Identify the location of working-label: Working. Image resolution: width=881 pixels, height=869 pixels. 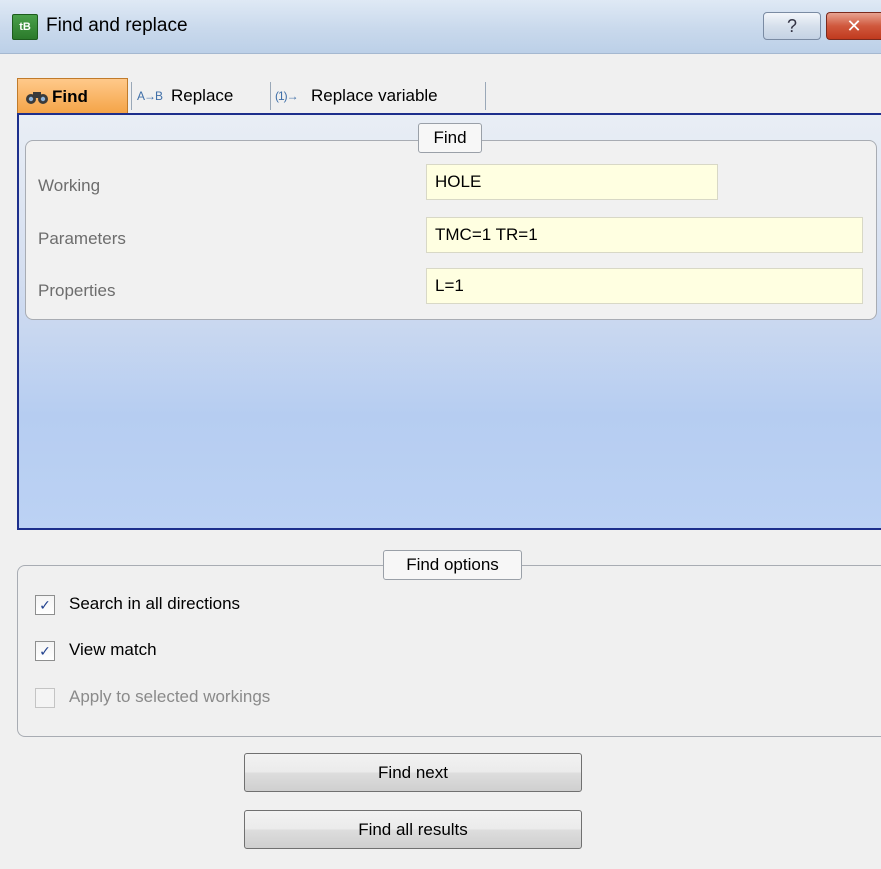
(69, 185).